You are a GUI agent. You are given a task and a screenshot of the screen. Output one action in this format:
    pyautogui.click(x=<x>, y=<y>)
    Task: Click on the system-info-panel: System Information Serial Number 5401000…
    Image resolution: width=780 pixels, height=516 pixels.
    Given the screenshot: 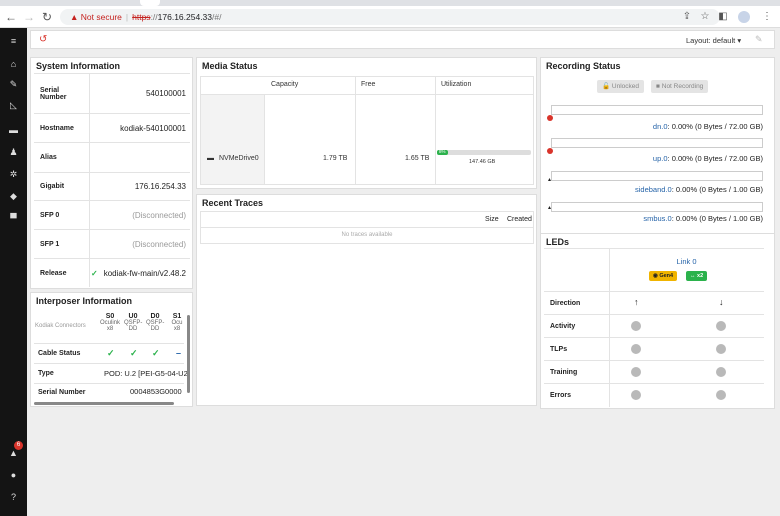 What is the action you would take?
    pyautogui.click(x=111, y=173)
    